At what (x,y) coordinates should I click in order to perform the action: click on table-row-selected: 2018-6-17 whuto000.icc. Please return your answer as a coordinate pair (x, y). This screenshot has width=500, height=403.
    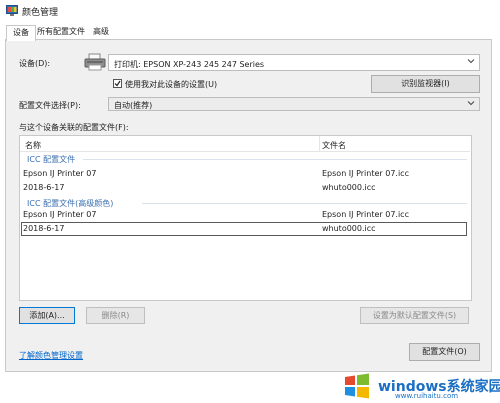
    Looking at the image, I should click on (244, 229).